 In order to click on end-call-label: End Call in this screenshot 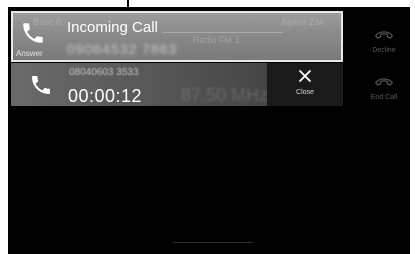, I will do `click(384, 97)`.